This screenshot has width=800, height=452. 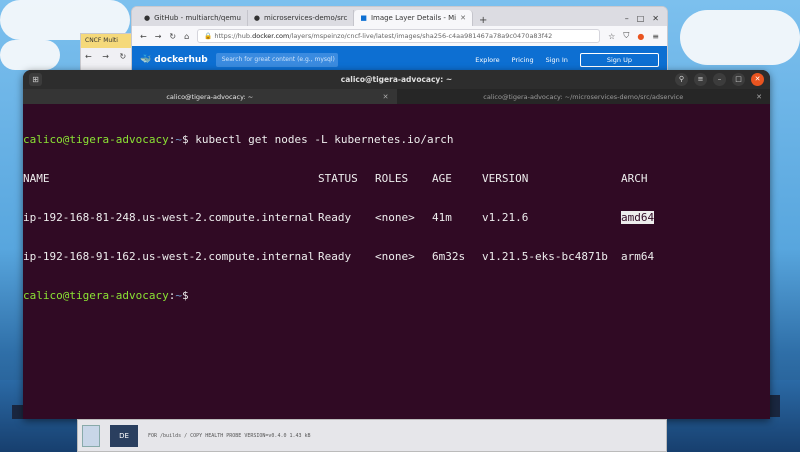 I want to click on header-status: STATUS, so click(x=338, y=178).